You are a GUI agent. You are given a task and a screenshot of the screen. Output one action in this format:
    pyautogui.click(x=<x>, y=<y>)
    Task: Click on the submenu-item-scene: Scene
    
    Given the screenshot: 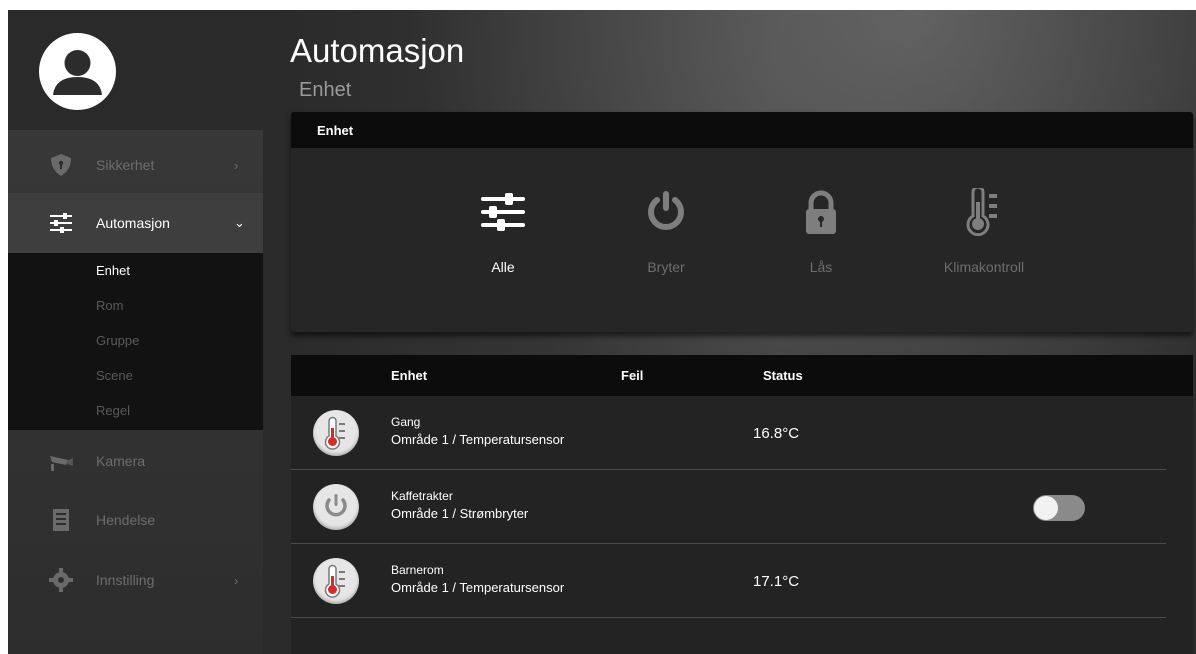 What is the action you would take?
    pyautogui.click(x=114, y=375)
    